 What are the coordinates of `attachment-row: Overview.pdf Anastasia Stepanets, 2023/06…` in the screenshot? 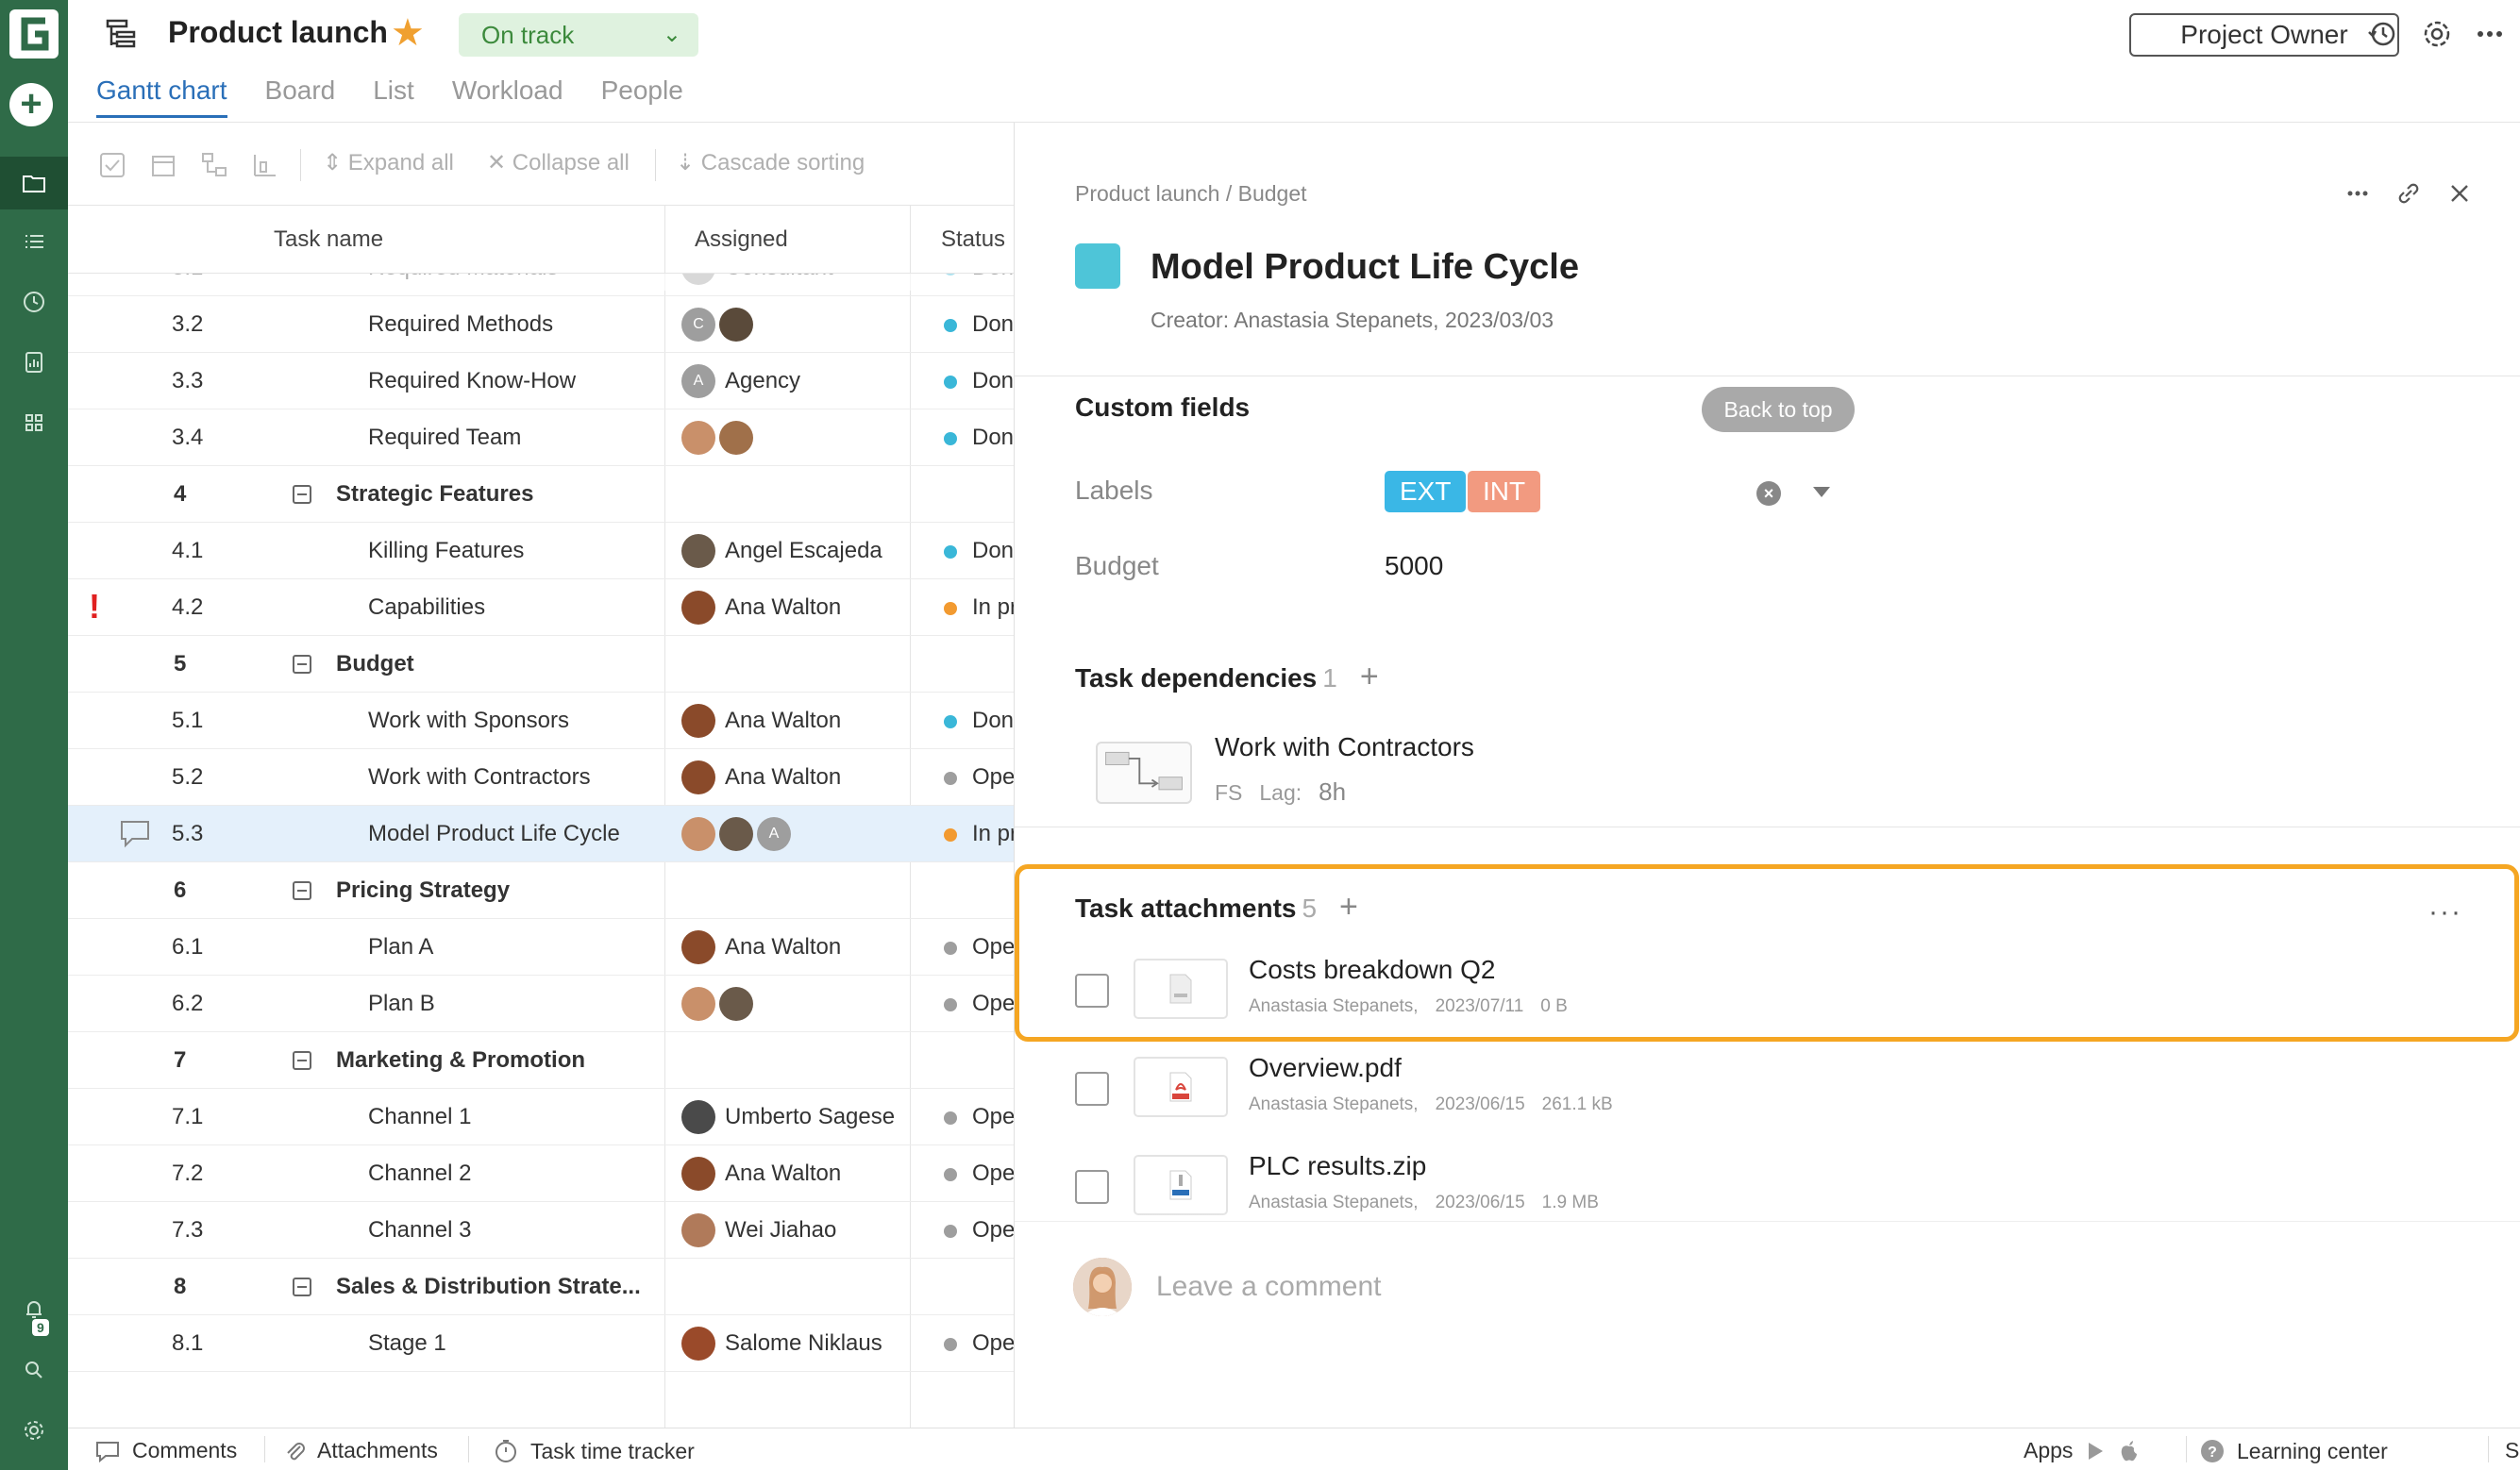 It's located at (1767, 1091).